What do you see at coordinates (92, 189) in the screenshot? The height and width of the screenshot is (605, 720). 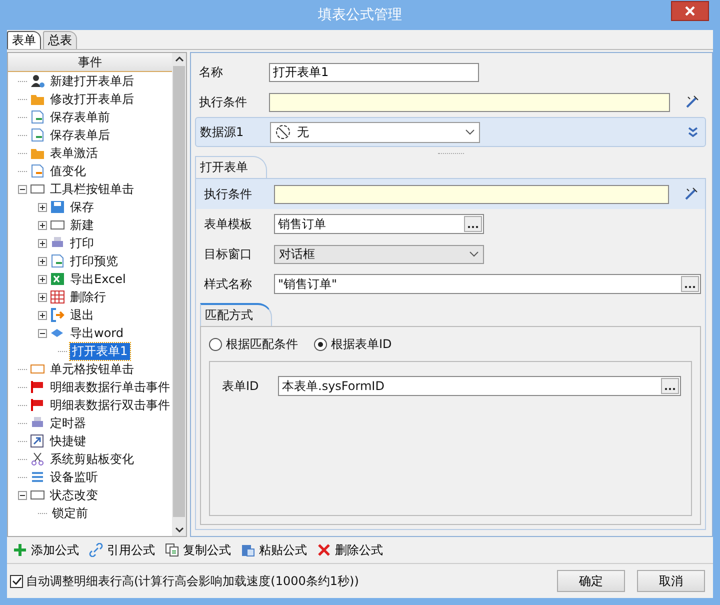 I see `tree-item: 工具栏按钮单击` at bounding box center [92, 189].